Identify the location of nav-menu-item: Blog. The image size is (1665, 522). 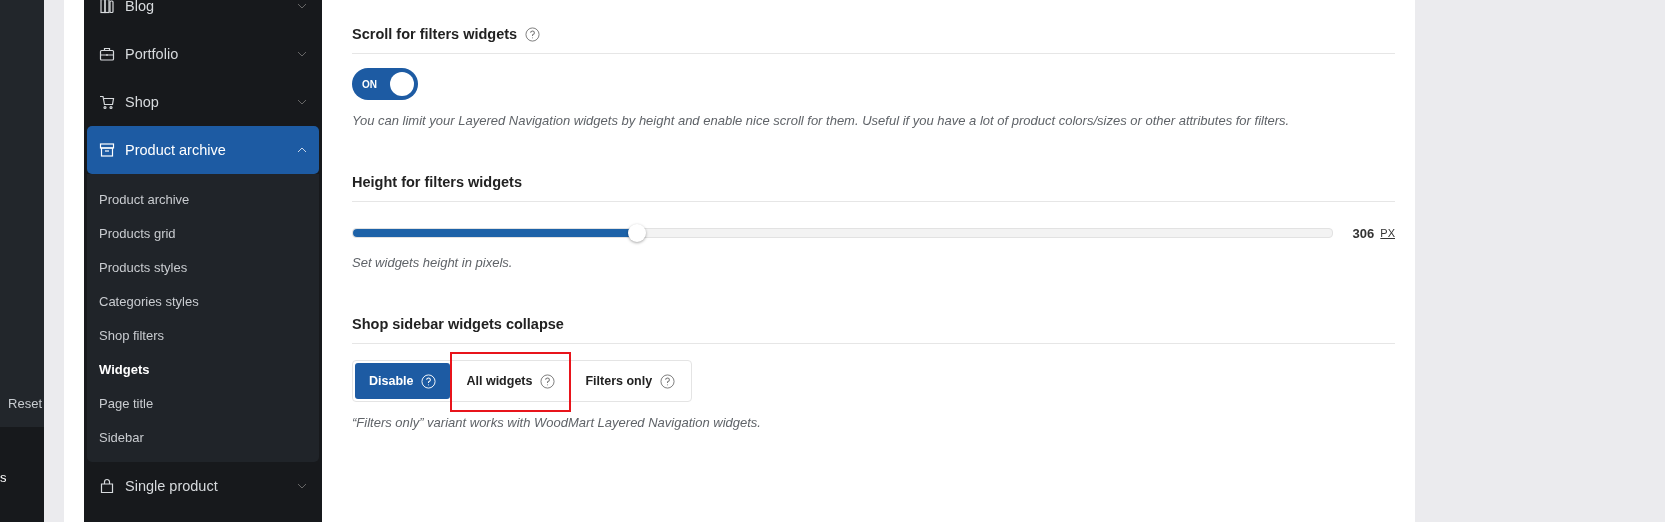
(203, 15).